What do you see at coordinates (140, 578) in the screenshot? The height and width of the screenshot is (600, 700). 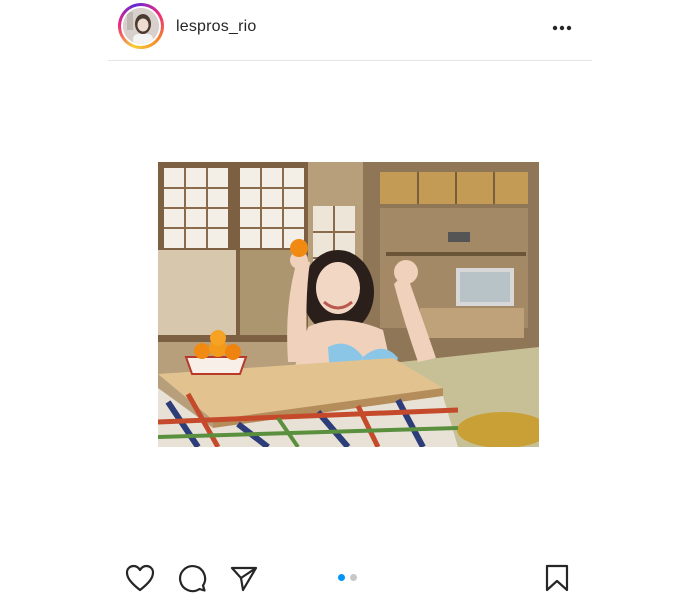 I see `heart-icon` at bounding box center [140, 578].